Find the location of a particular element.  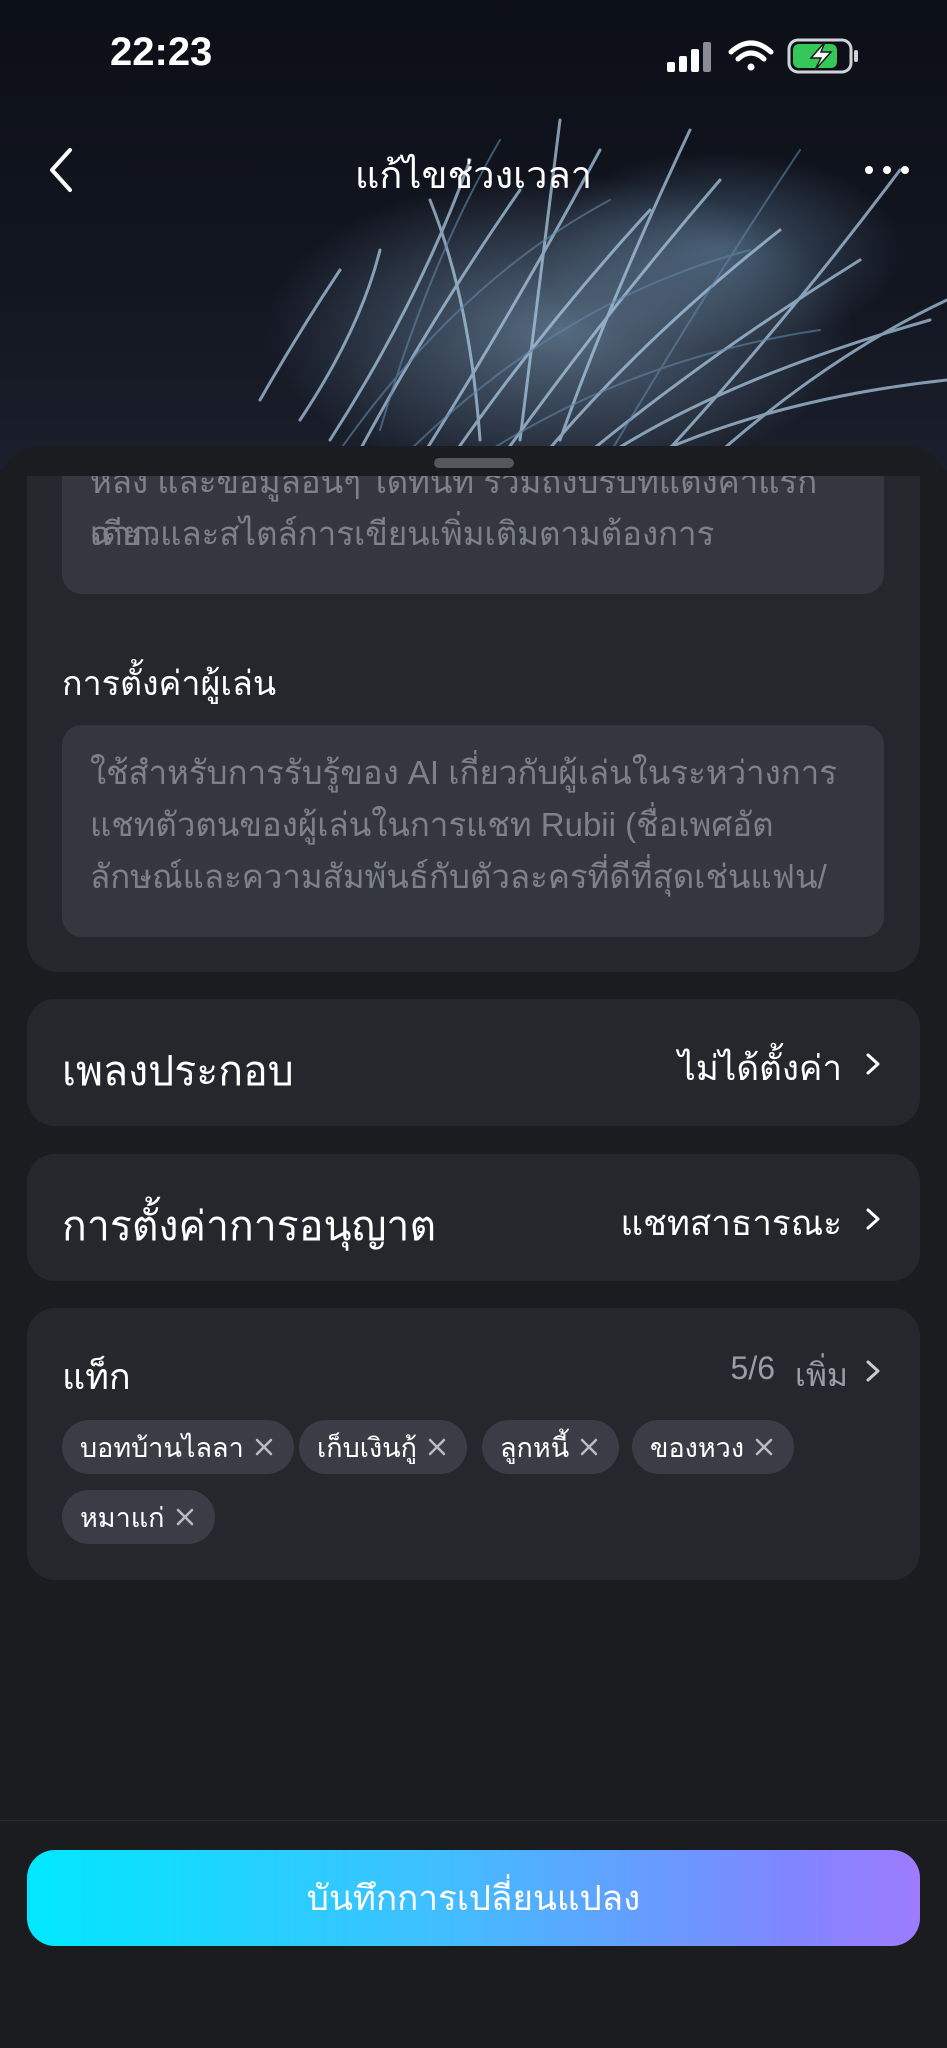

sheet-drag-handle is located at coordinates (474, 463).